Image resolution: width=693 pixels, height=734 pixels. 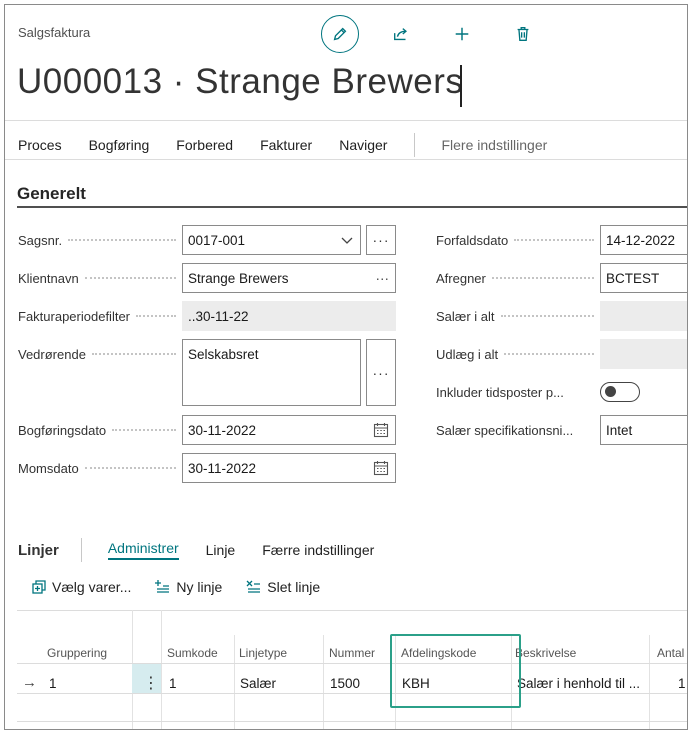 I want to click on column-header-gruppering: Gruppering, so click(x=77, y=653).